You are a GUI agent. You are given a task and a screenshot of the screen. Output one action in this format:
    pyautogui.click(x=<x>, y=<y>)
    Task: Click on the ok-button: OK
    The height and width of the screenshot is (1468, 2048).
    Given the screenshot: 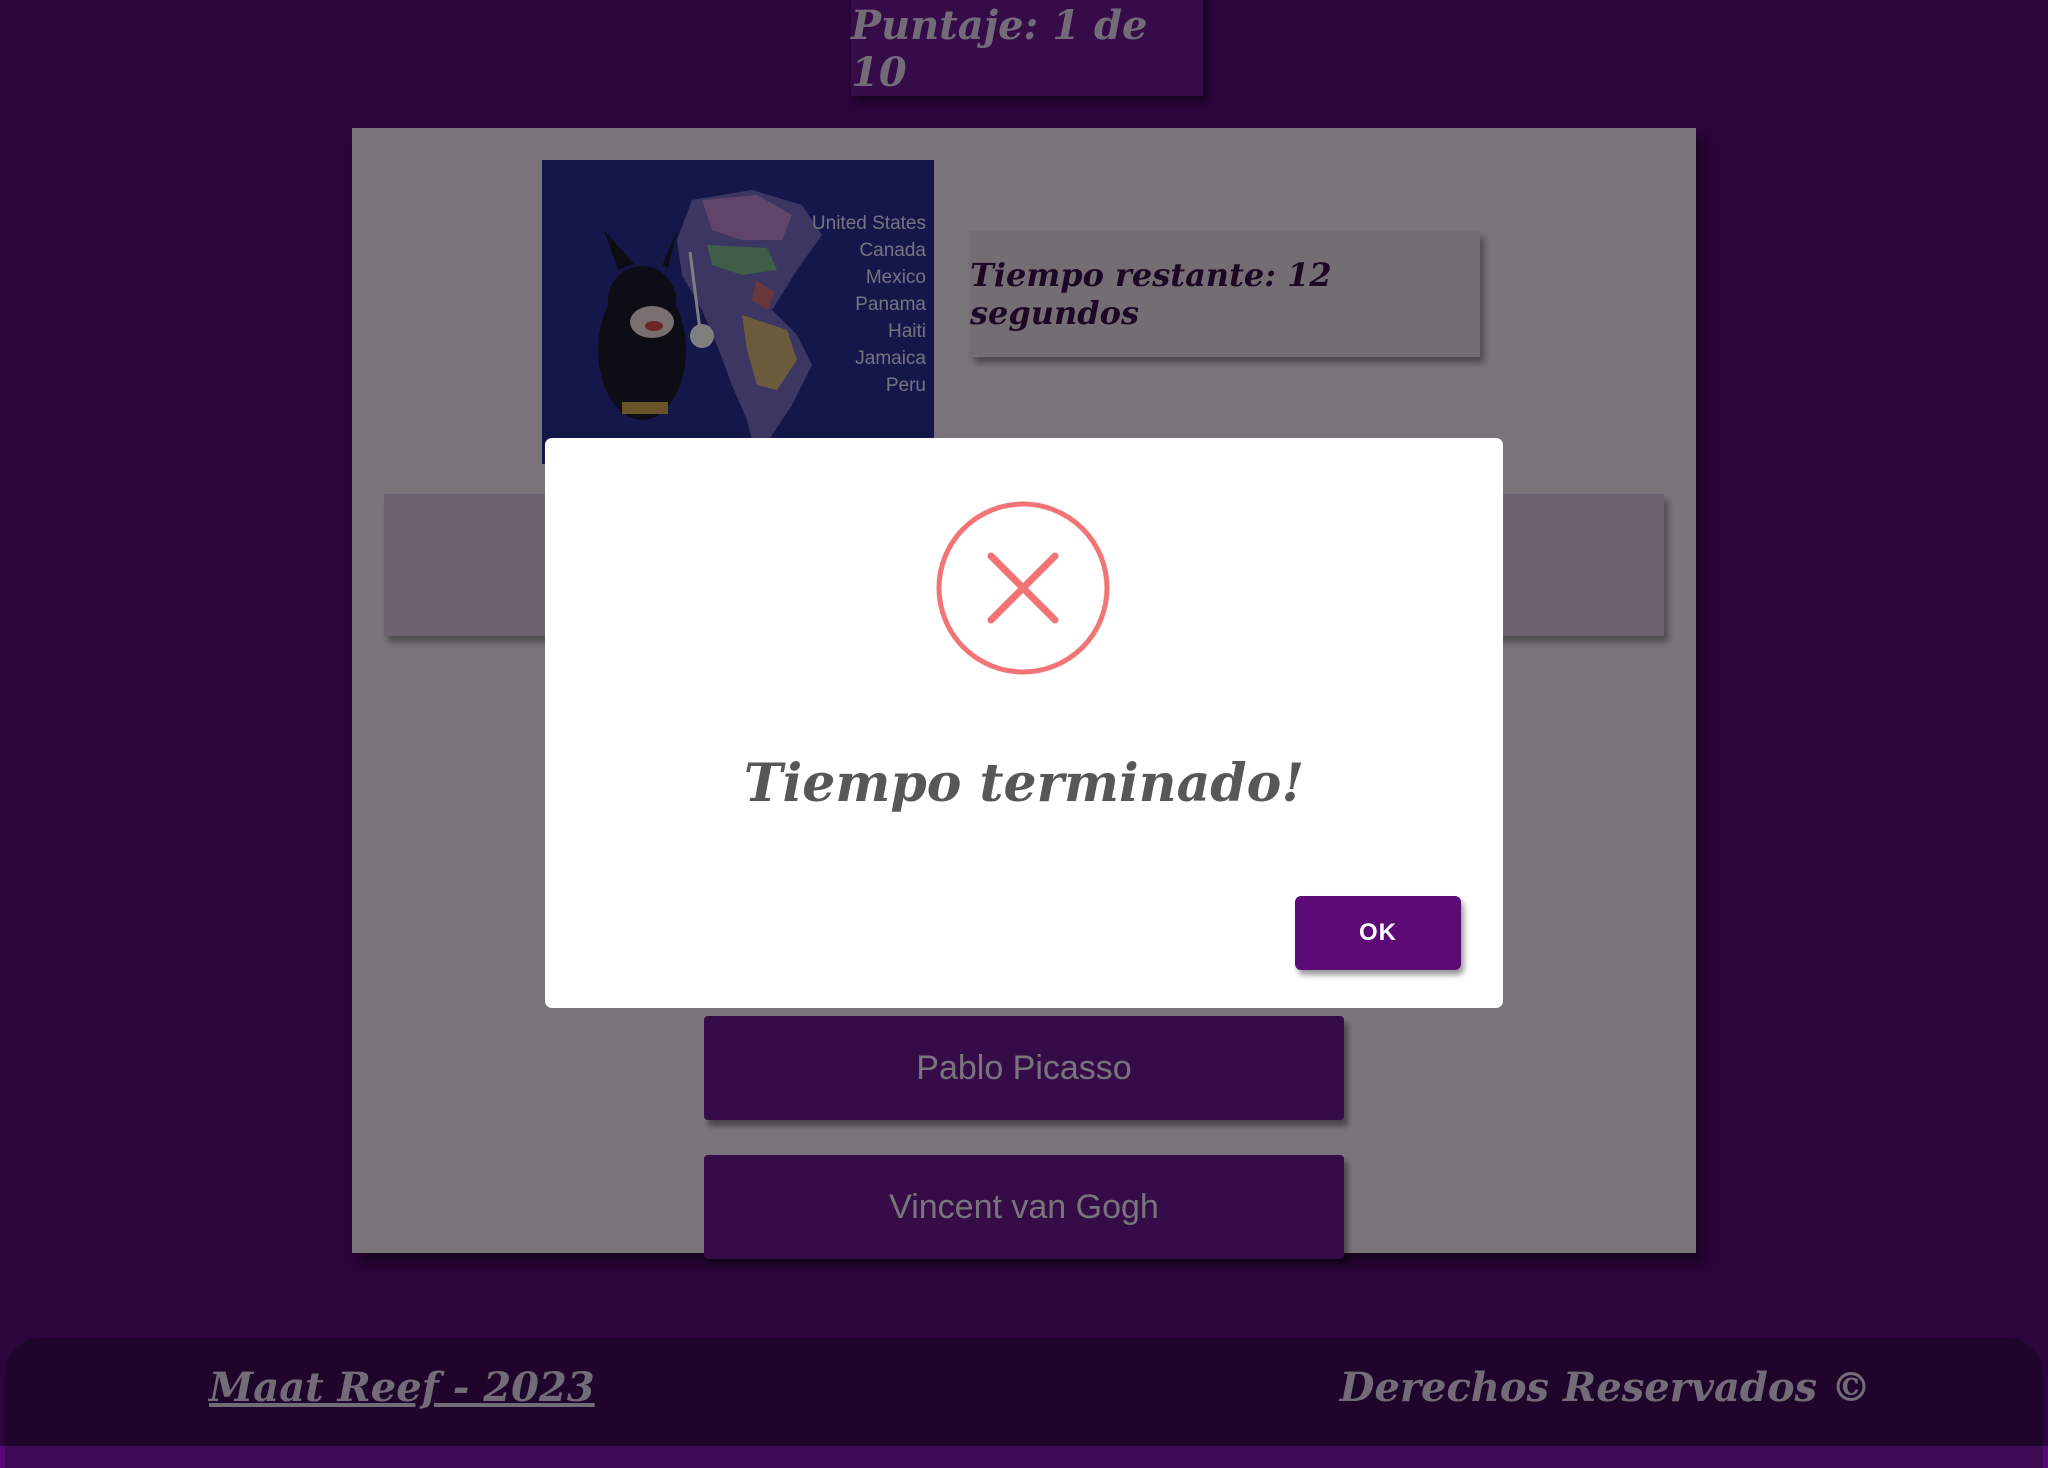 What is the action you would take?
    pyautogui.click(x=1378, y=933)
    